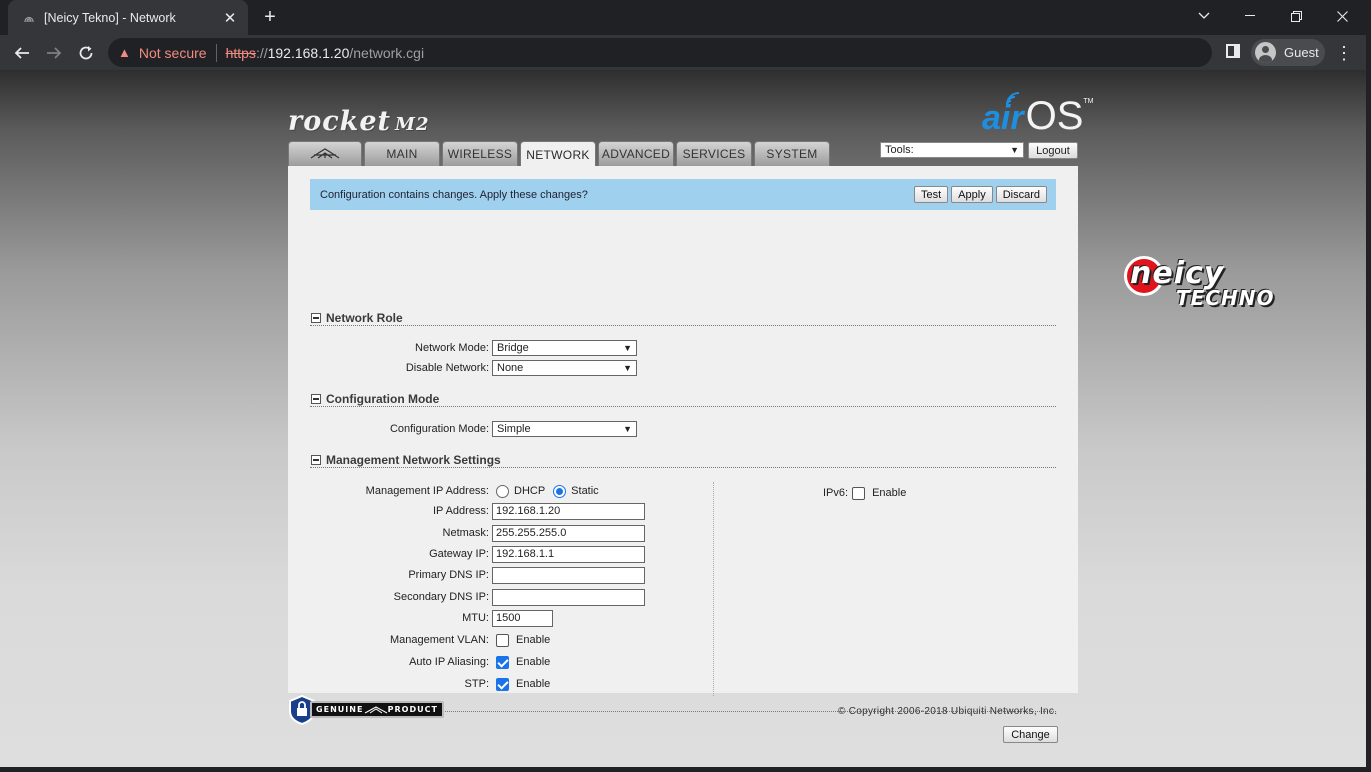 The image size is (1371, 772). What do you see at coordinates (713, 589) in the screenshot?
I see `column-divider` at bounding box center [713, 589].